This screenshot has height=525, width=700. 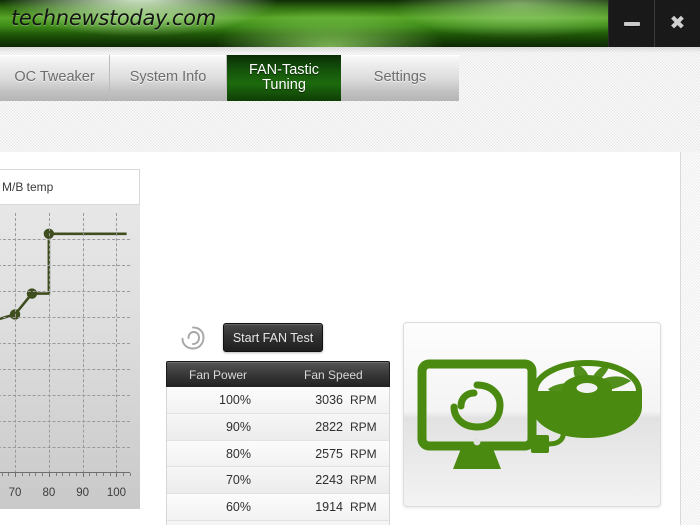 What do you see at coordinates (63, 274) in the screenshot?
I see `fan-curve-line` at bounding box center [63, 274].